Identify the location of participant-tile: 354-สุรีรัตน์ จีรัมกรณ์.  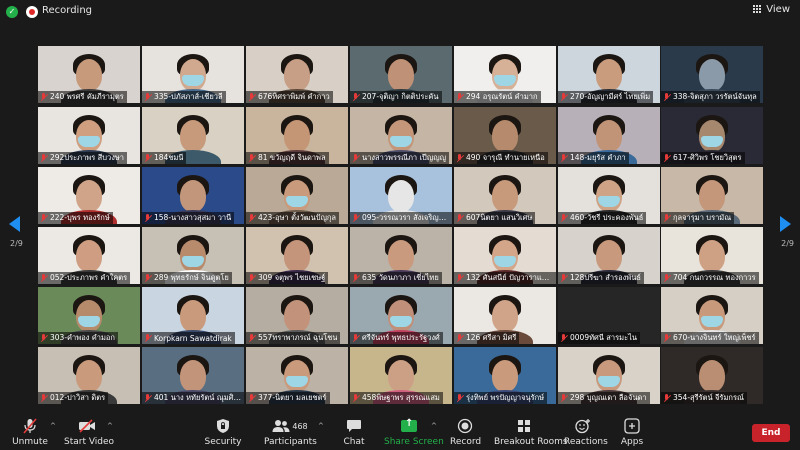
(712, 375).